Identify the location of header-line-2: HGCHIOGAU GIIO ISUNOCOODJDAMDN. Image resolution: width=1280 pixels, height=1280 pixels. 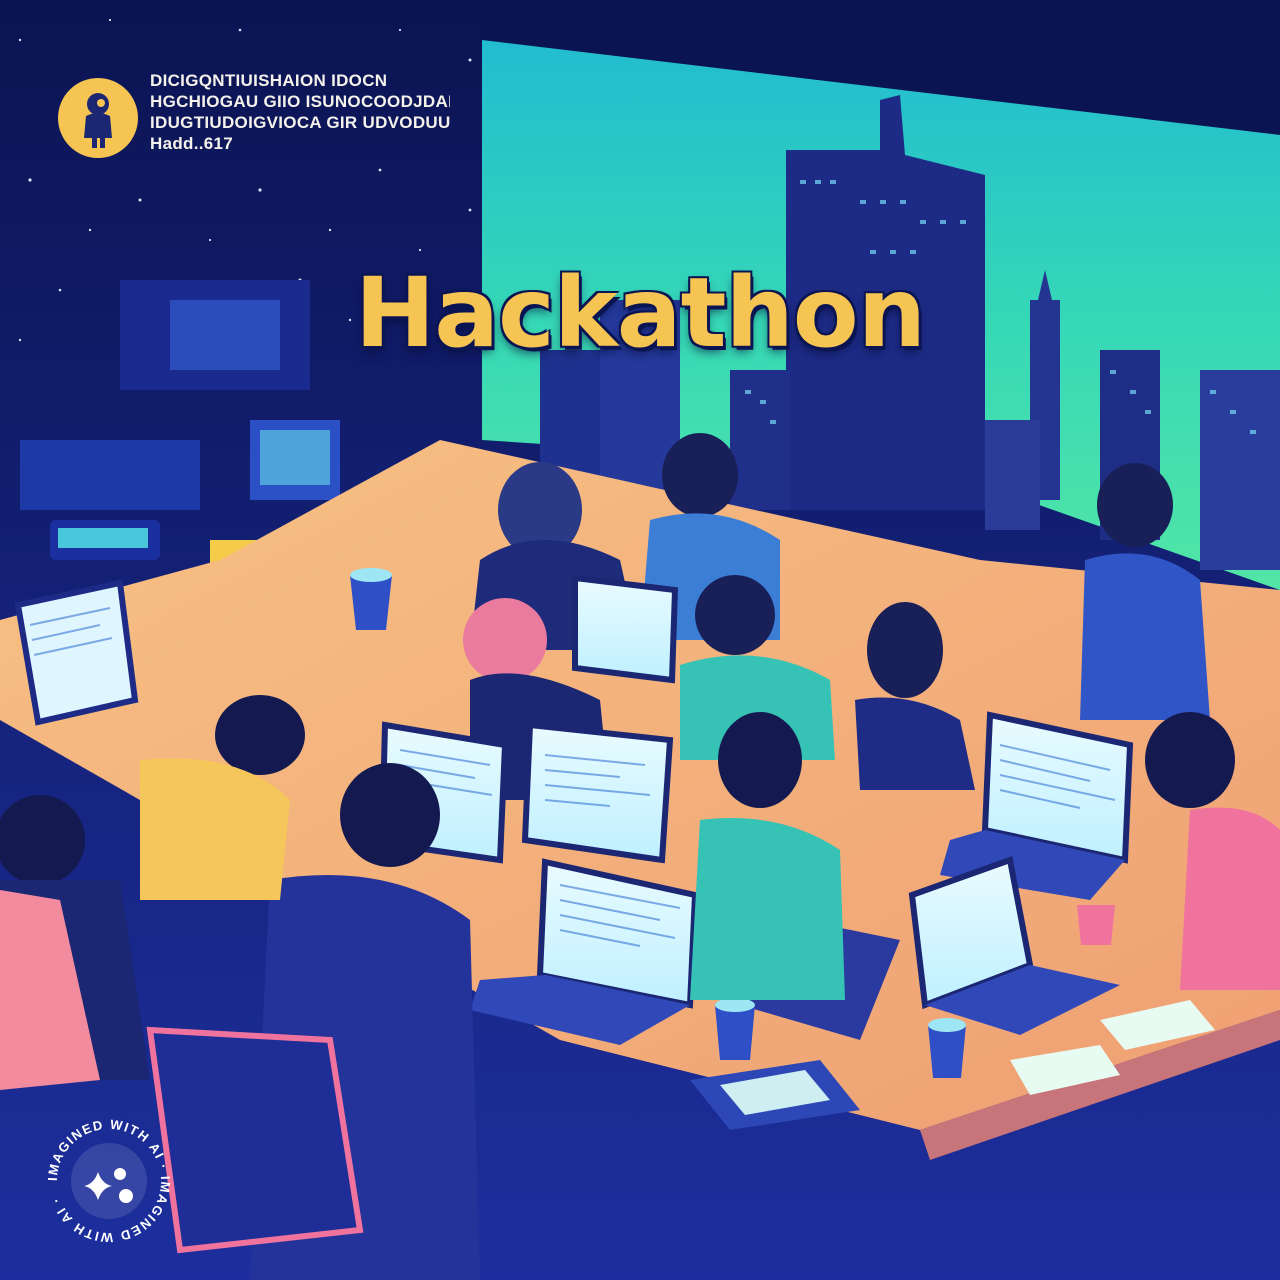
(300, 101).